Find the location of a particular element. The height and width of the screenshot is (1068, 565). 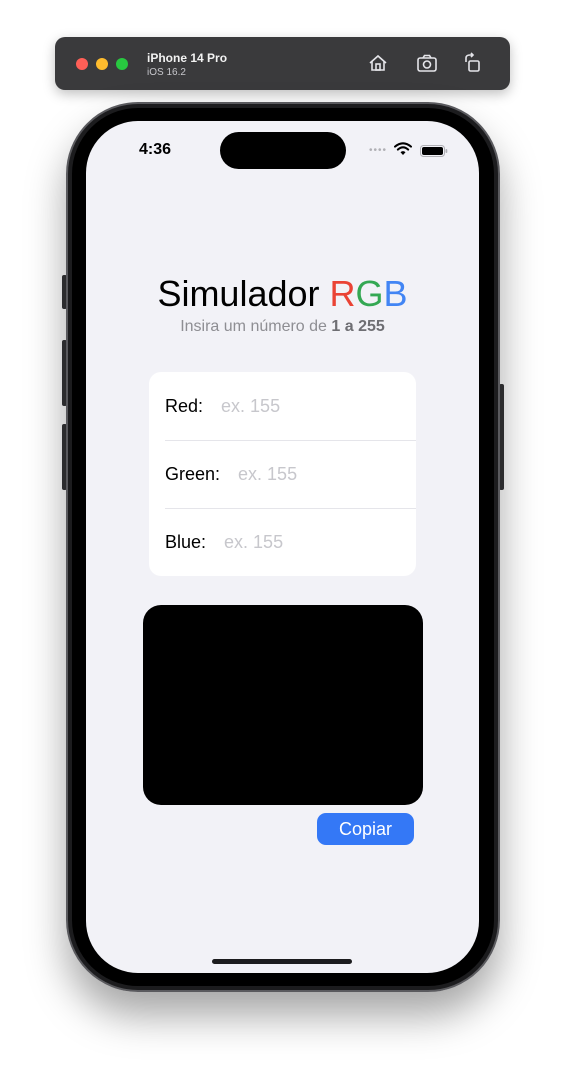

close-window-button is located at coordinates (82, 64).